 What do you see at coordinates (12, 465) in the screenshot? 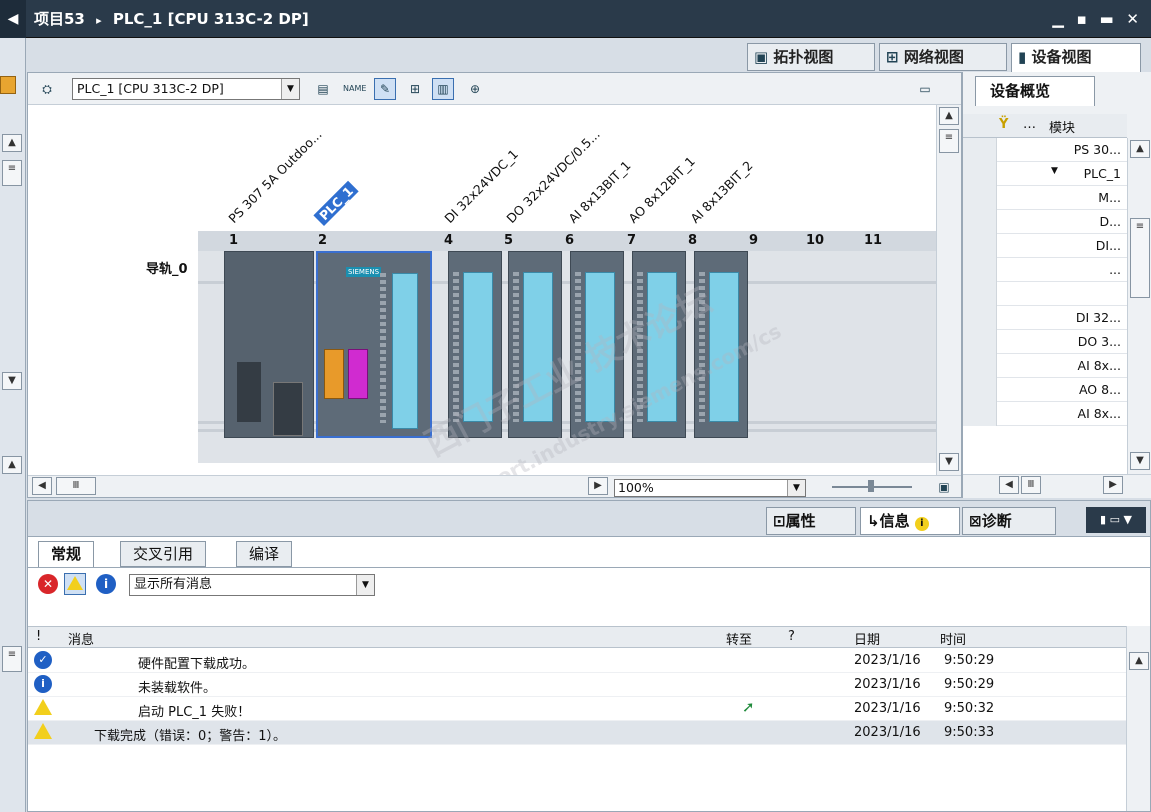
I see `scroll-up-button-lower: ▲` at bounding box center [12, 465].